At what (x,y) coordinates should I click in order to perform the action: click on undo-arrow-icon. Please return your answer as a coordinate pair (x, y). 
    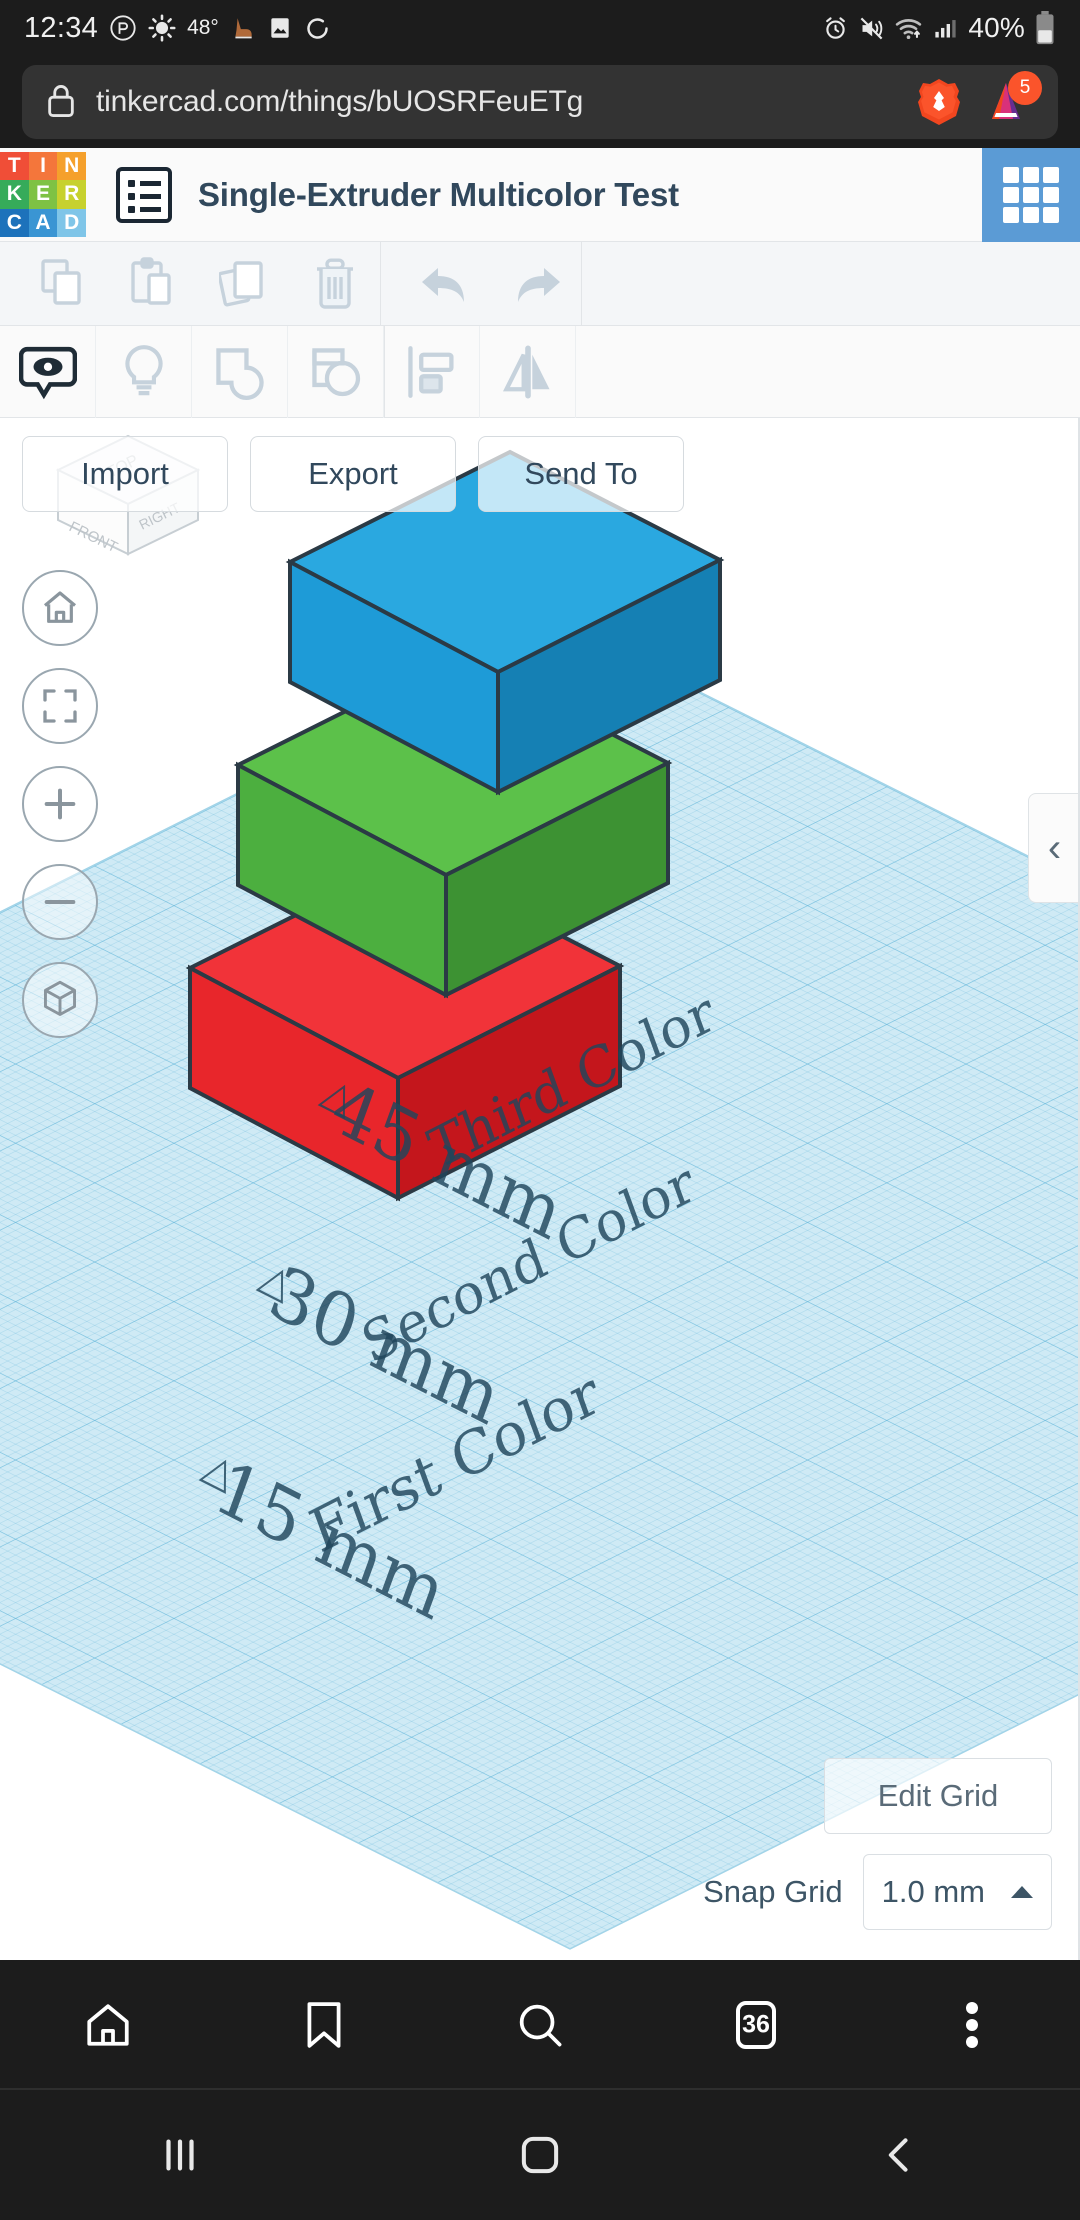
    Looking at the image, I should click on (446, 284).